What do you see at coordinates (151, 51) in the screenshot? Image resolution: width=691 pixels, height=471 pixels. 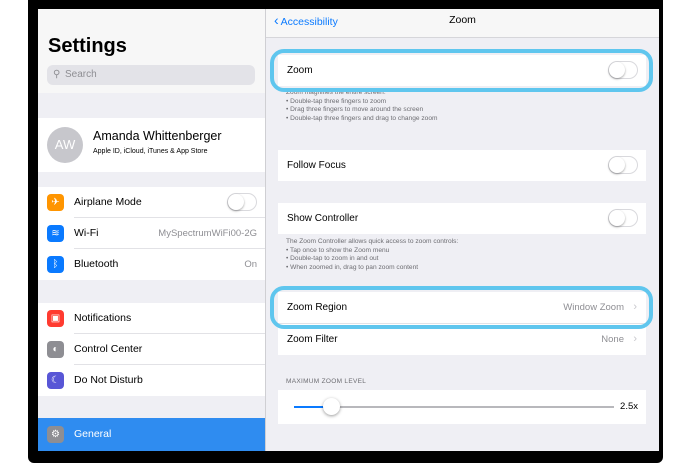 I see `sidebar-header: Settings ⚲ Search` at bounding box center [151, 51].